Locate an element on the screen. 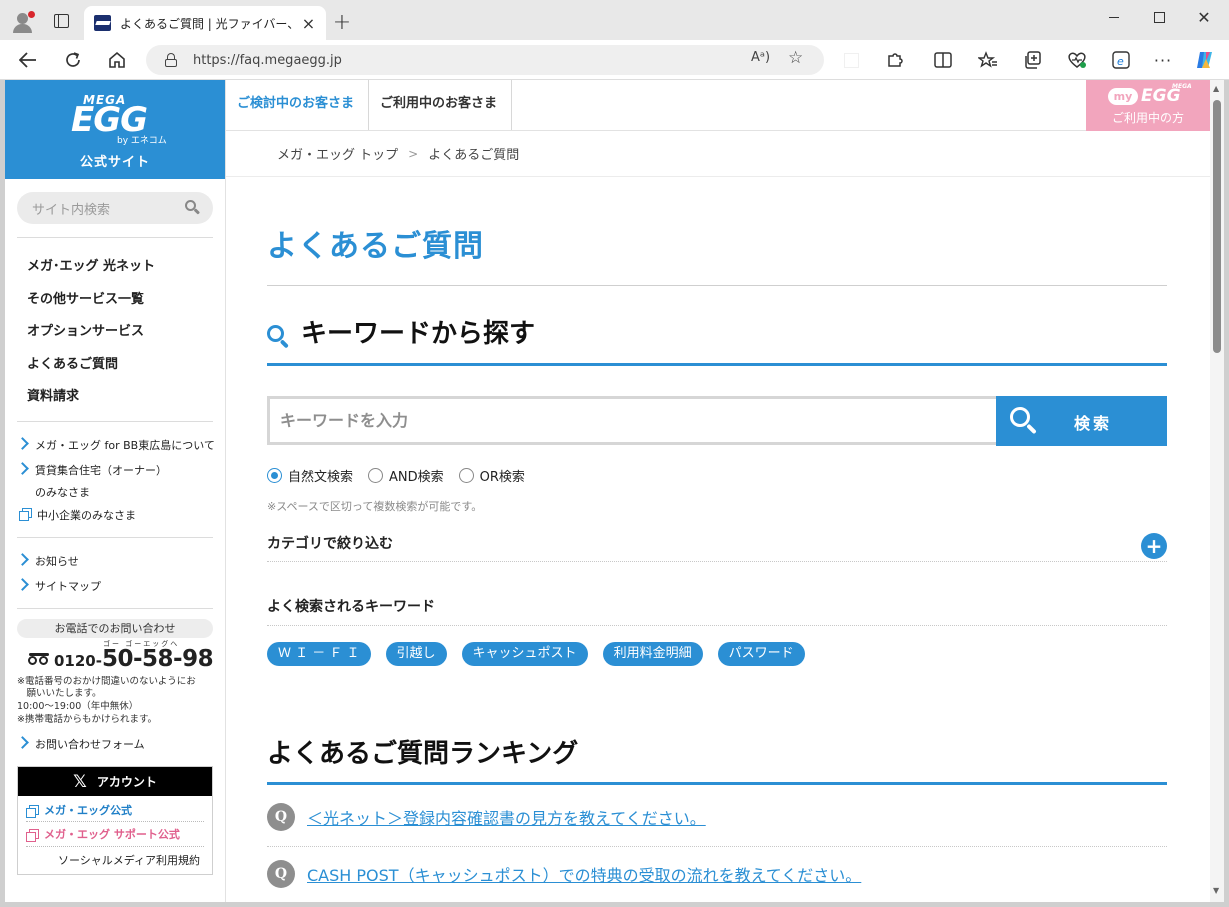  copilot-icon is located at coordinates (1205, 60).